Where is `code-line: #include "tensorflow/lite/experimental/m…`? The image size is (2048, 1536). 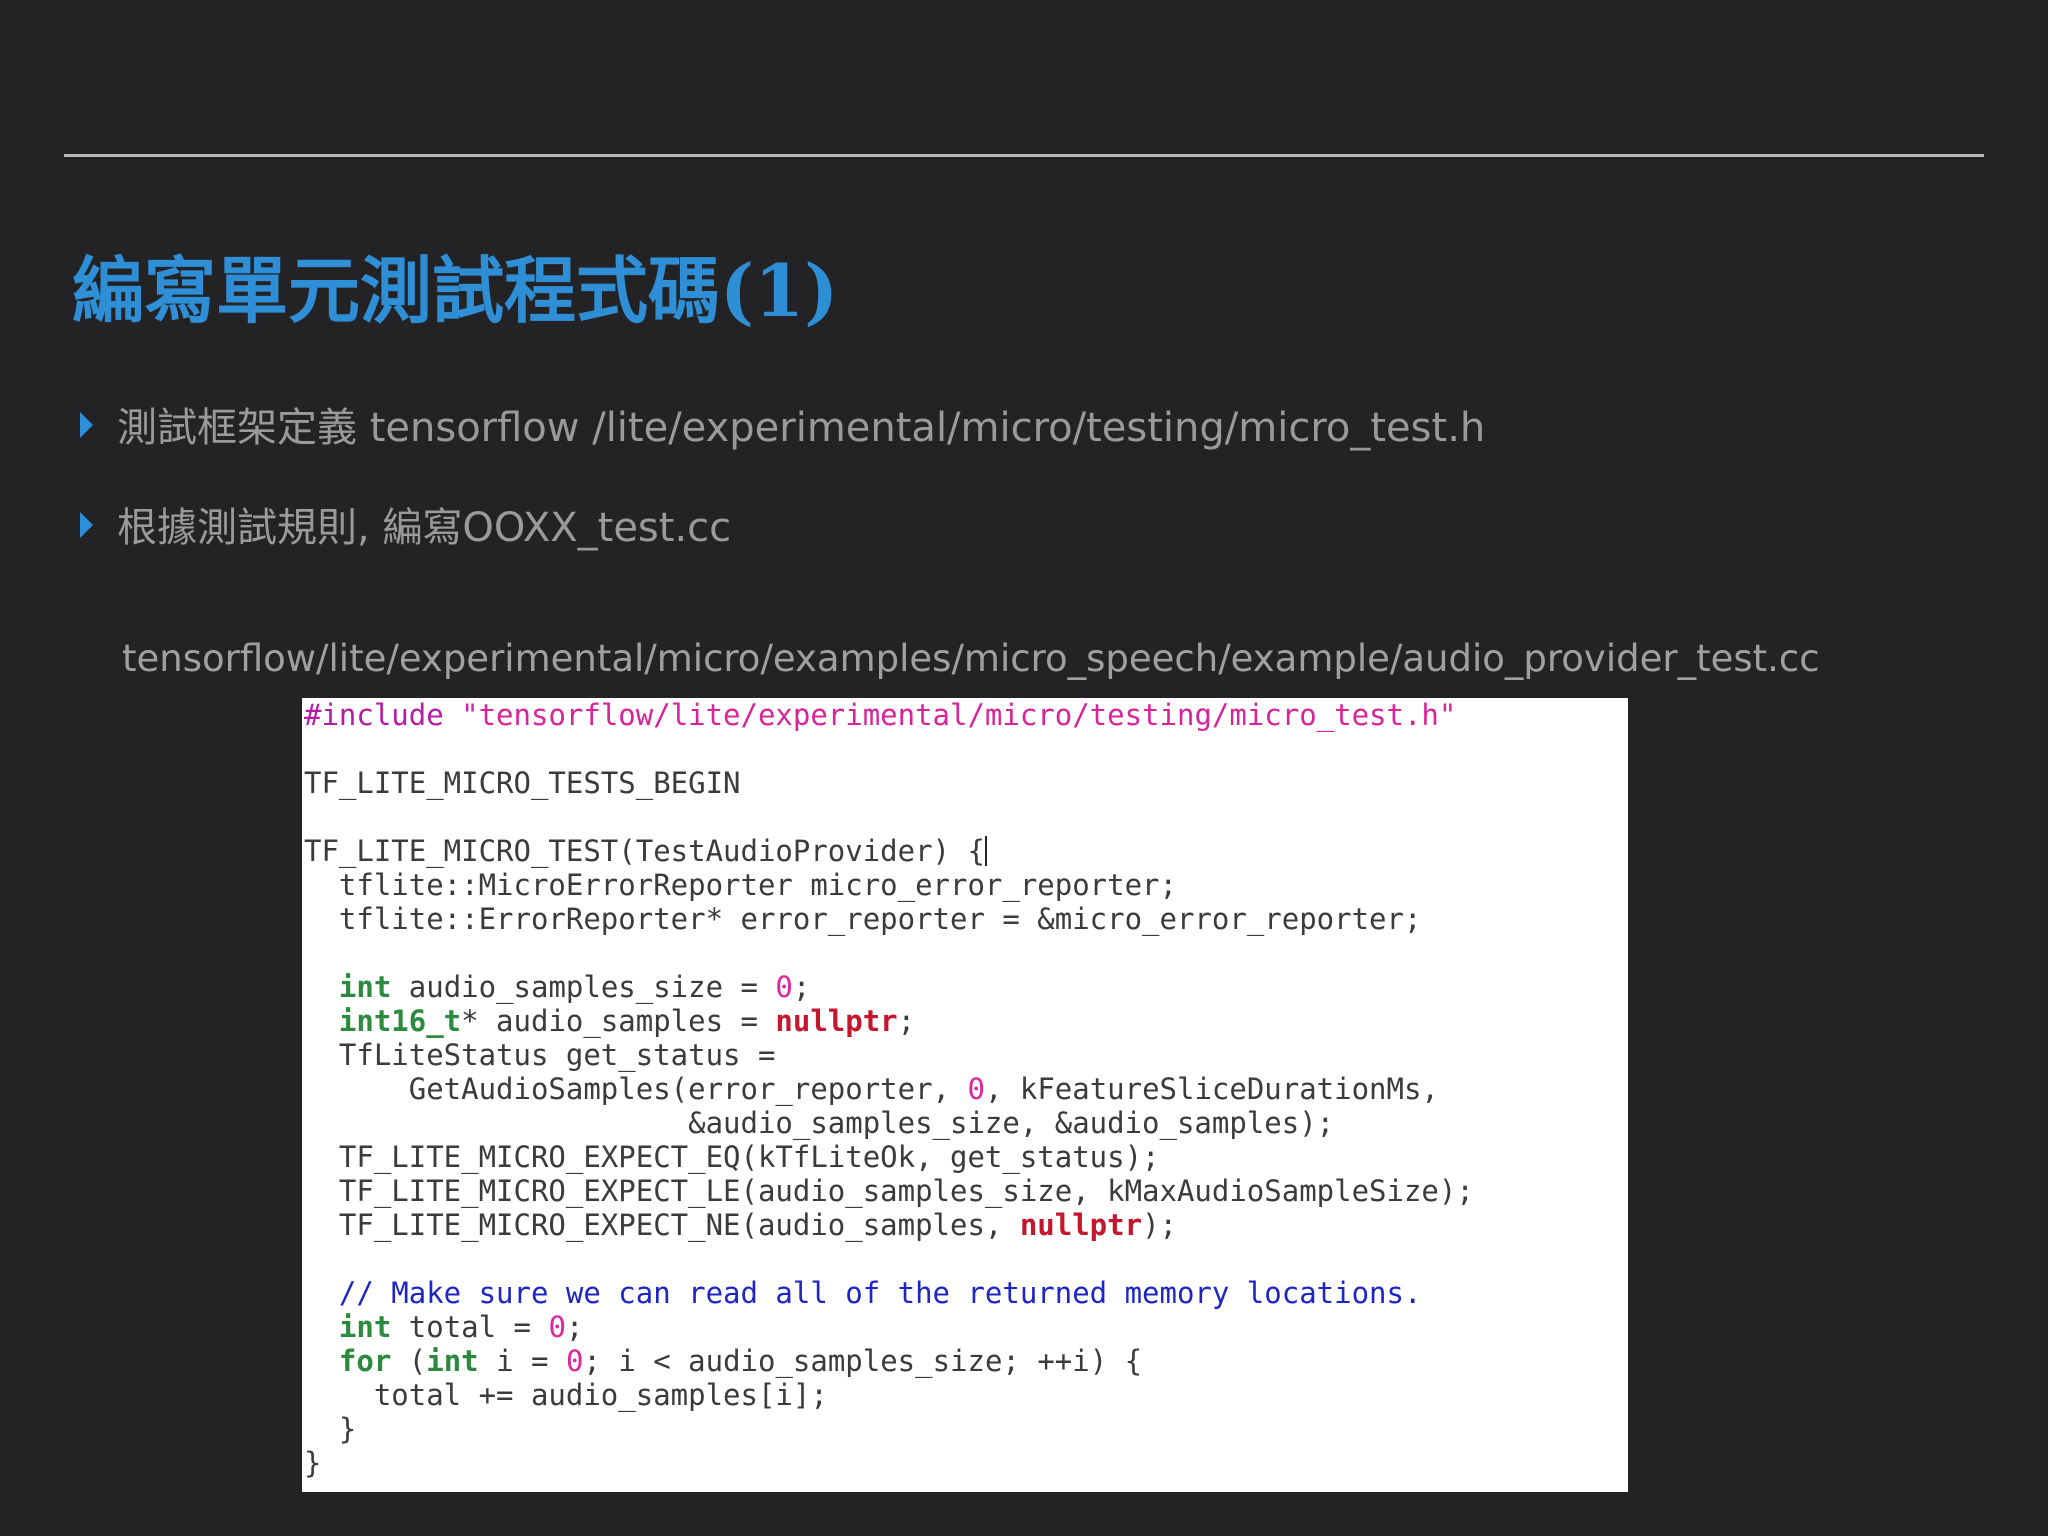 code-line: #include "tensorflow/lite/experimental/m… is located at coordinates (966, 715).